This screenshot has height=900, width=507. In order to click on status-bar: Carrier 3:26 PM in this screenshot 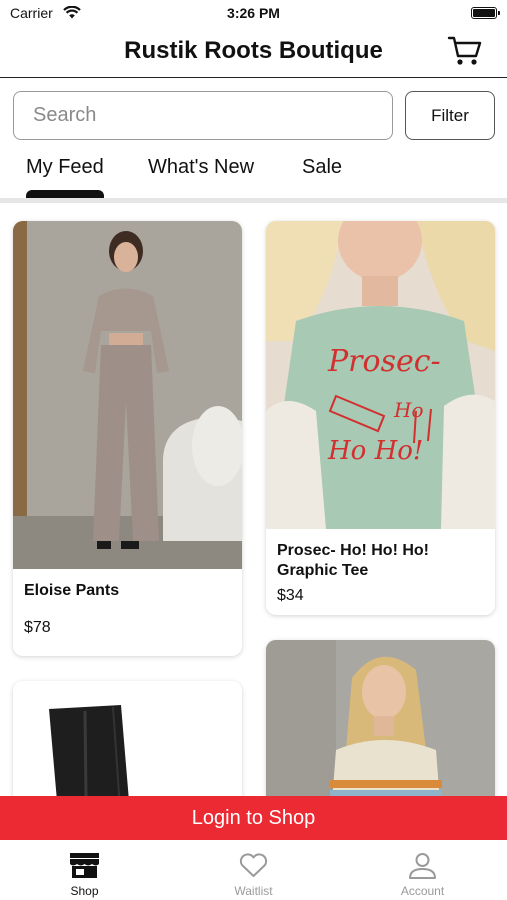, I will do `click(253, 13)`.